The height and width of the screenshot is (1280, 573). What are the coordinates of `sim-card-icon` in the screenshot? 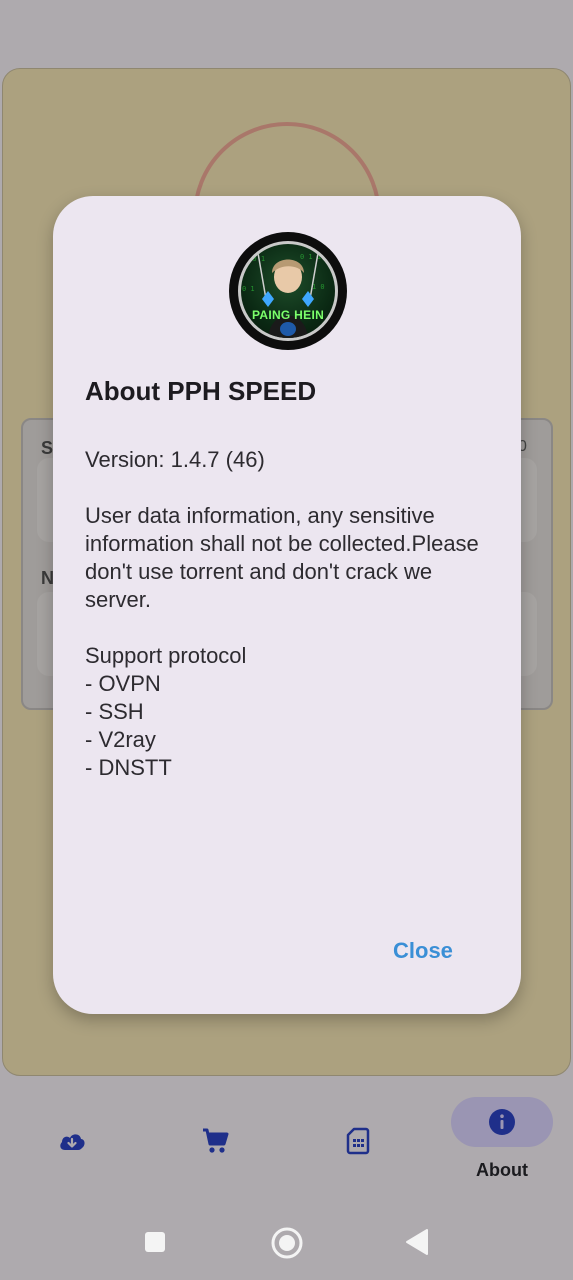 It's located at (358, 1141).